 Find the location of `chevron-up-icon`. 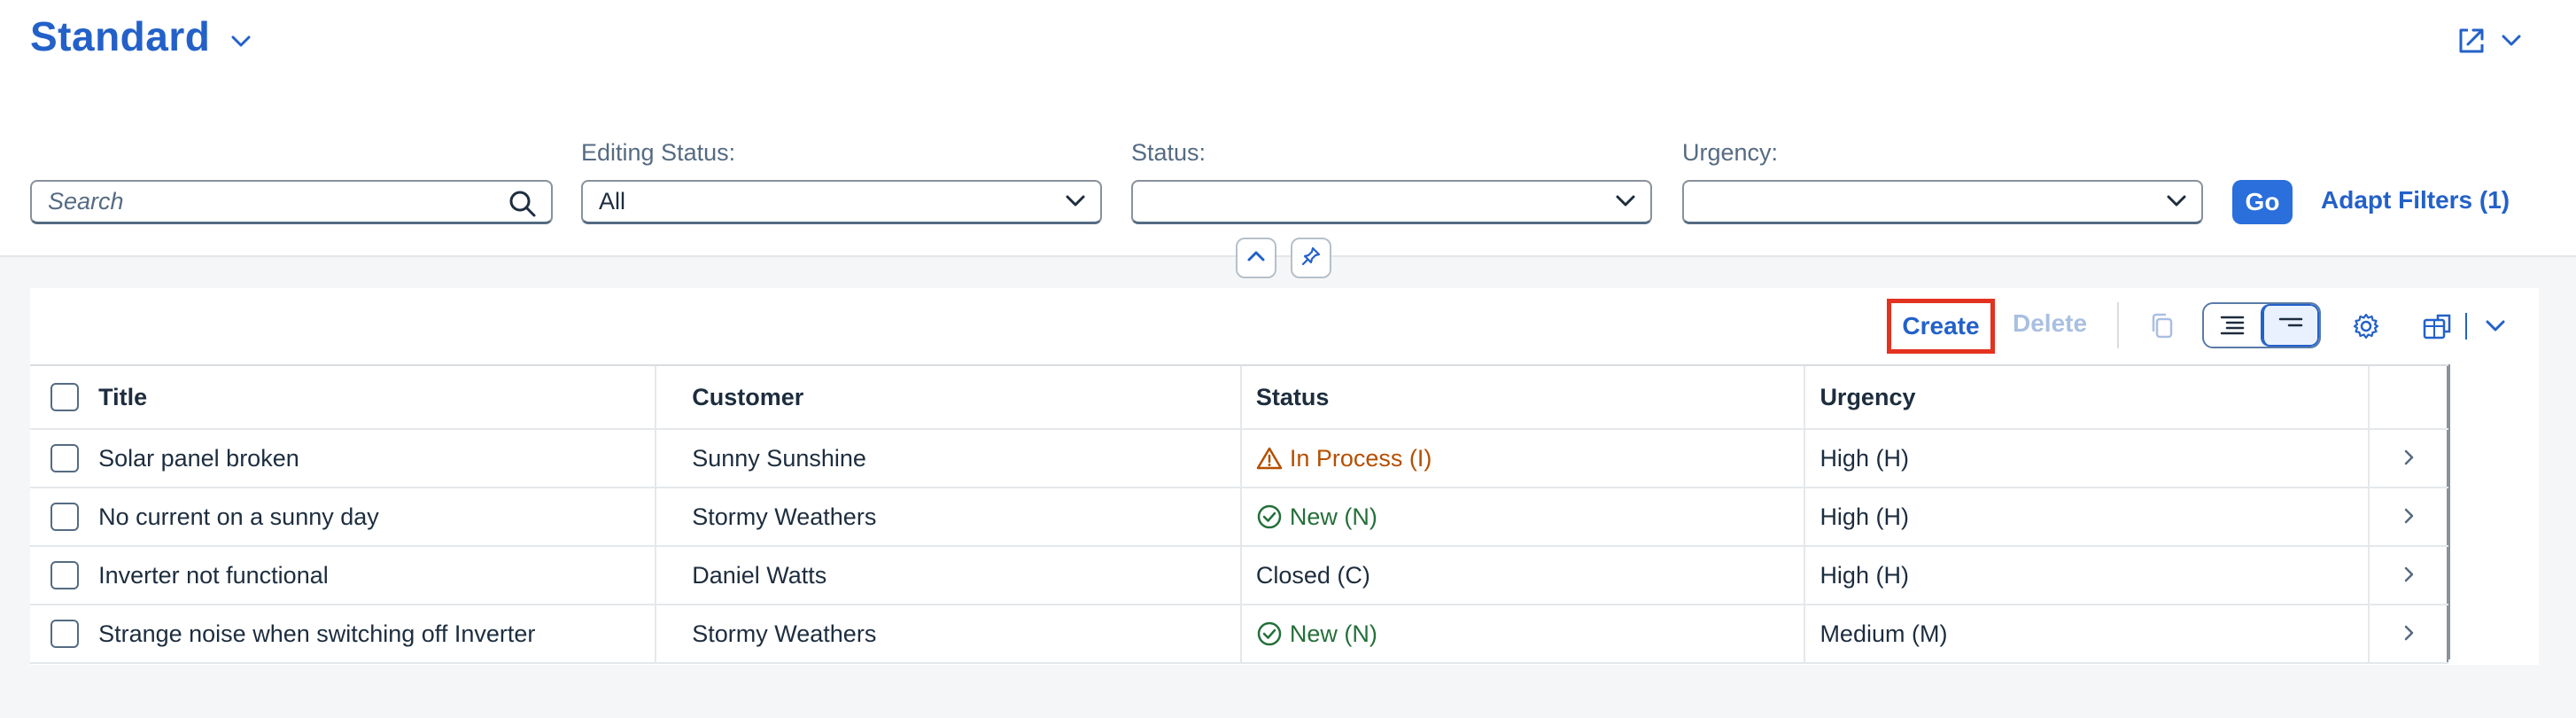

chevron-up-icon is located at coordinates (1256, 259).